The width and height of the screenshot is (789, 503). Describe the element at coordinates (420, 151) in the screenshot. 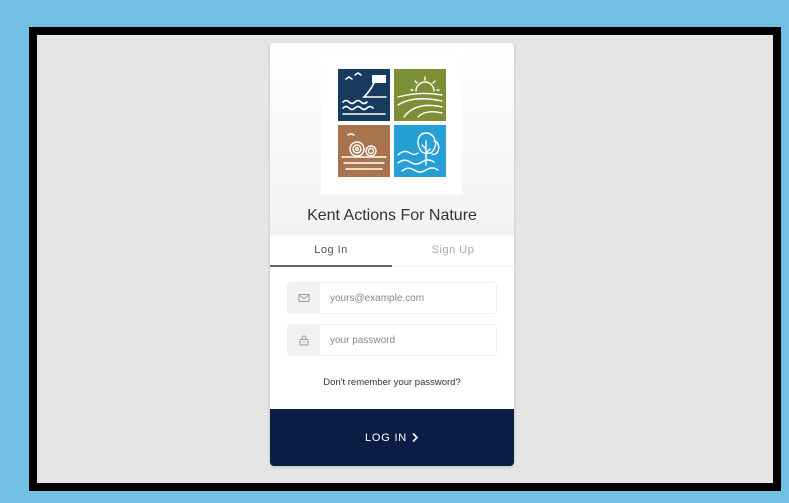

I see `trees-water-tile-icon` at that location.